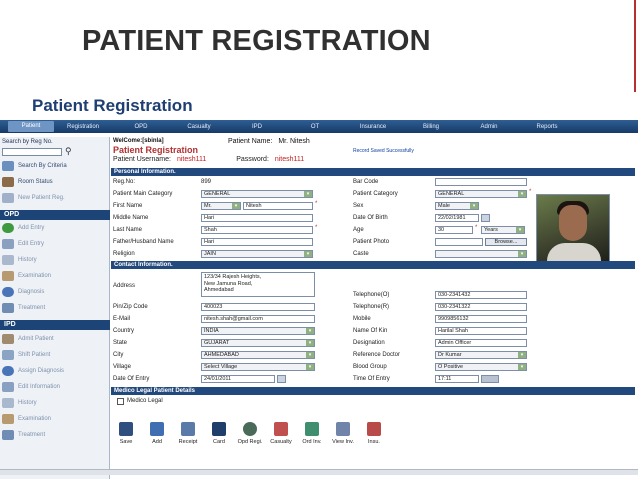 This screenshot has width=638, height=479. Describe the element at coordinates (490, 379) in the screenshot. I see `time-picker-icon` at that location.